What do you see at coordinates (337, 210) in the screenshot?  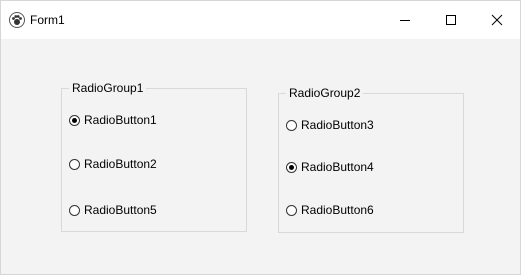 I see `radio-button-6-label: RadioButton6` at bounding box center [337, 210].